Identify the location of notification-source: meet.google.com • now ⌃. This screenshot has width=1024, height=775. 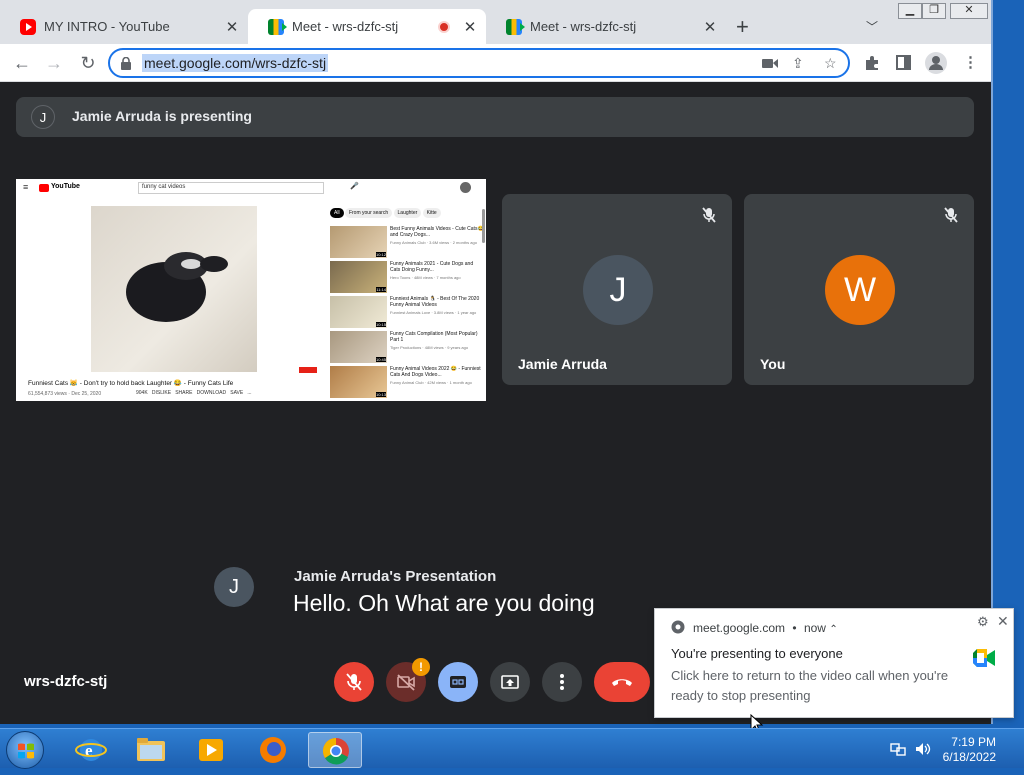
(765, 628).